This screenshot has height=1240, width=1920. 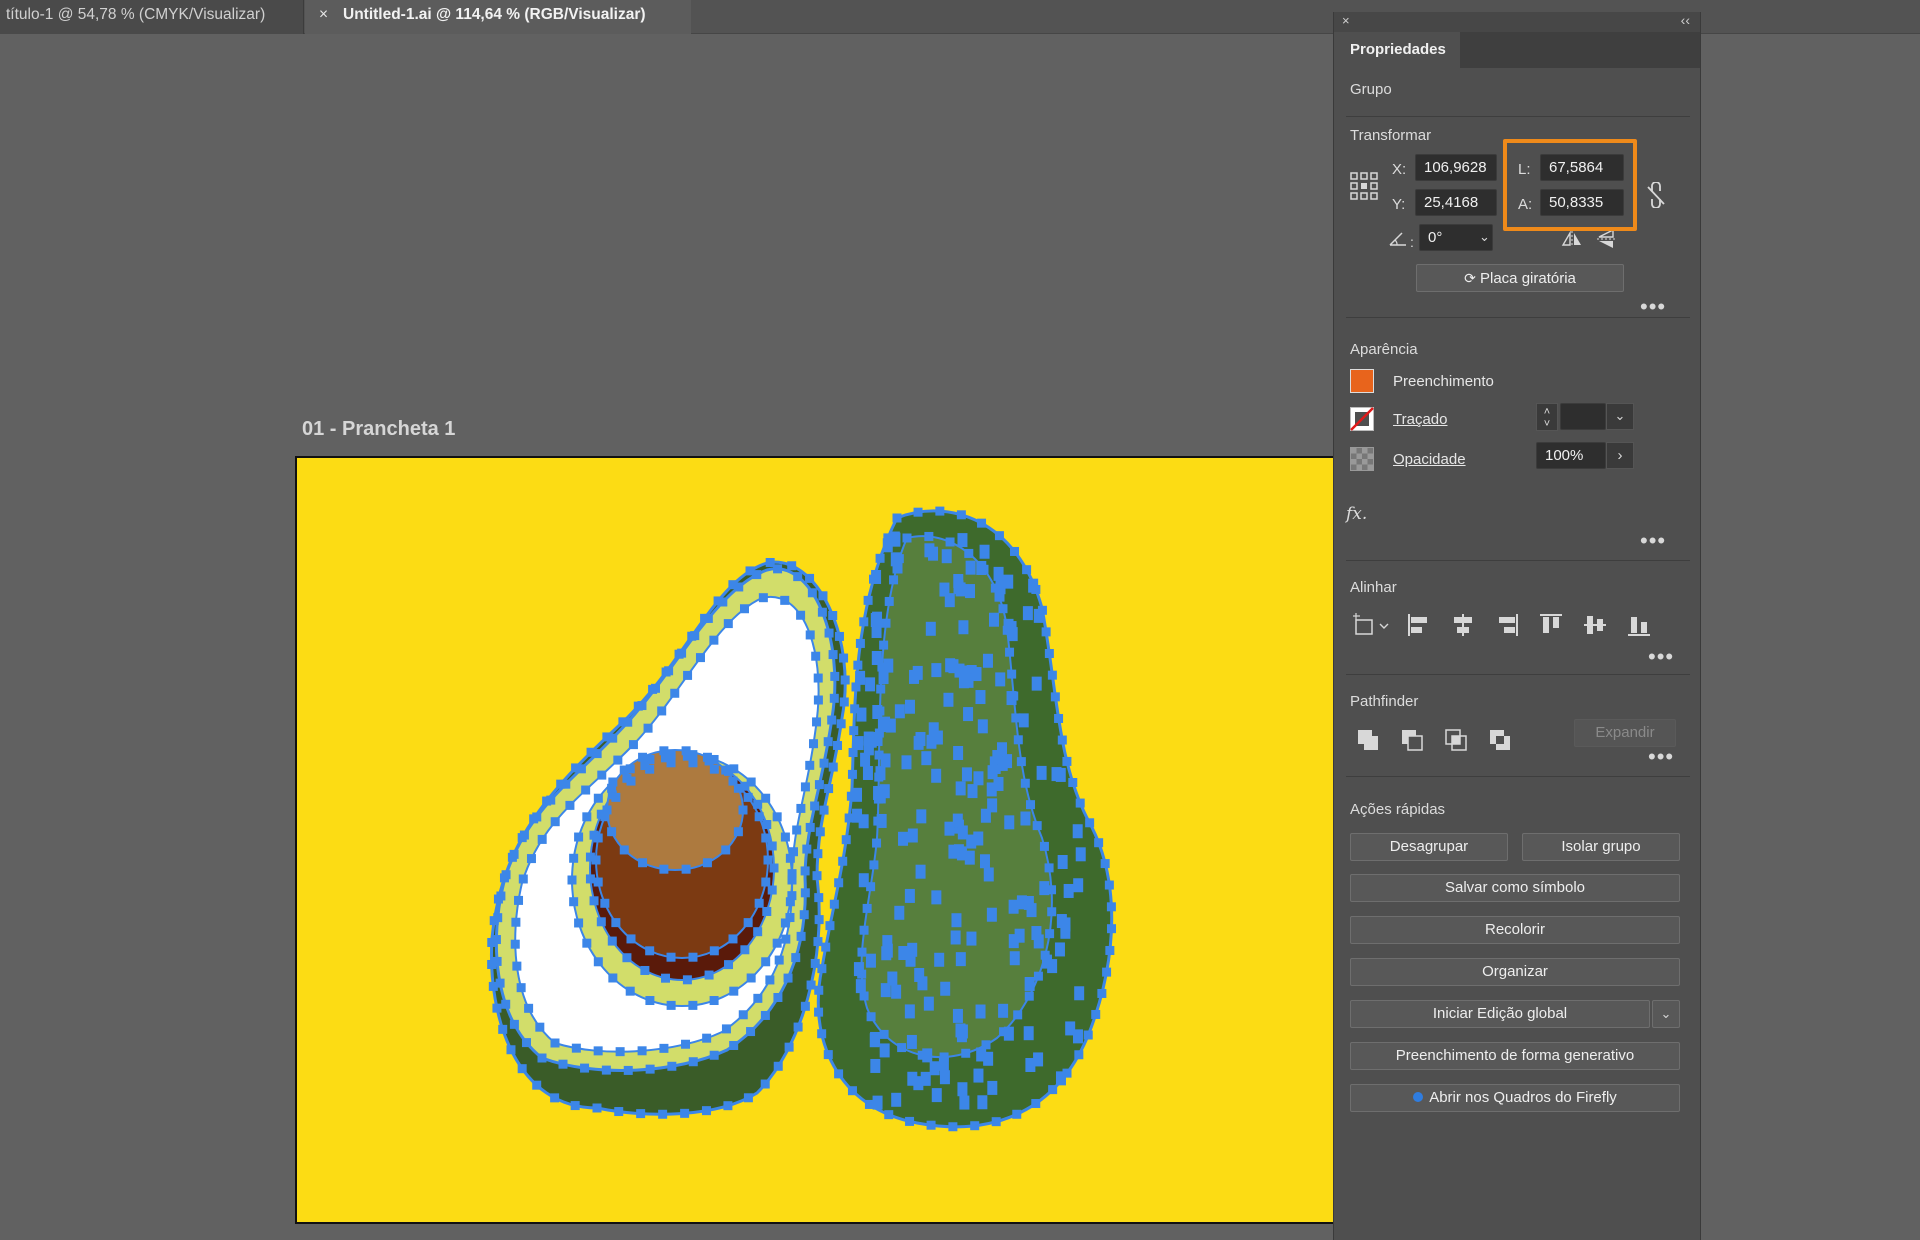 I want to click on more-options-icon: •••, so click(x=1661, y=657).